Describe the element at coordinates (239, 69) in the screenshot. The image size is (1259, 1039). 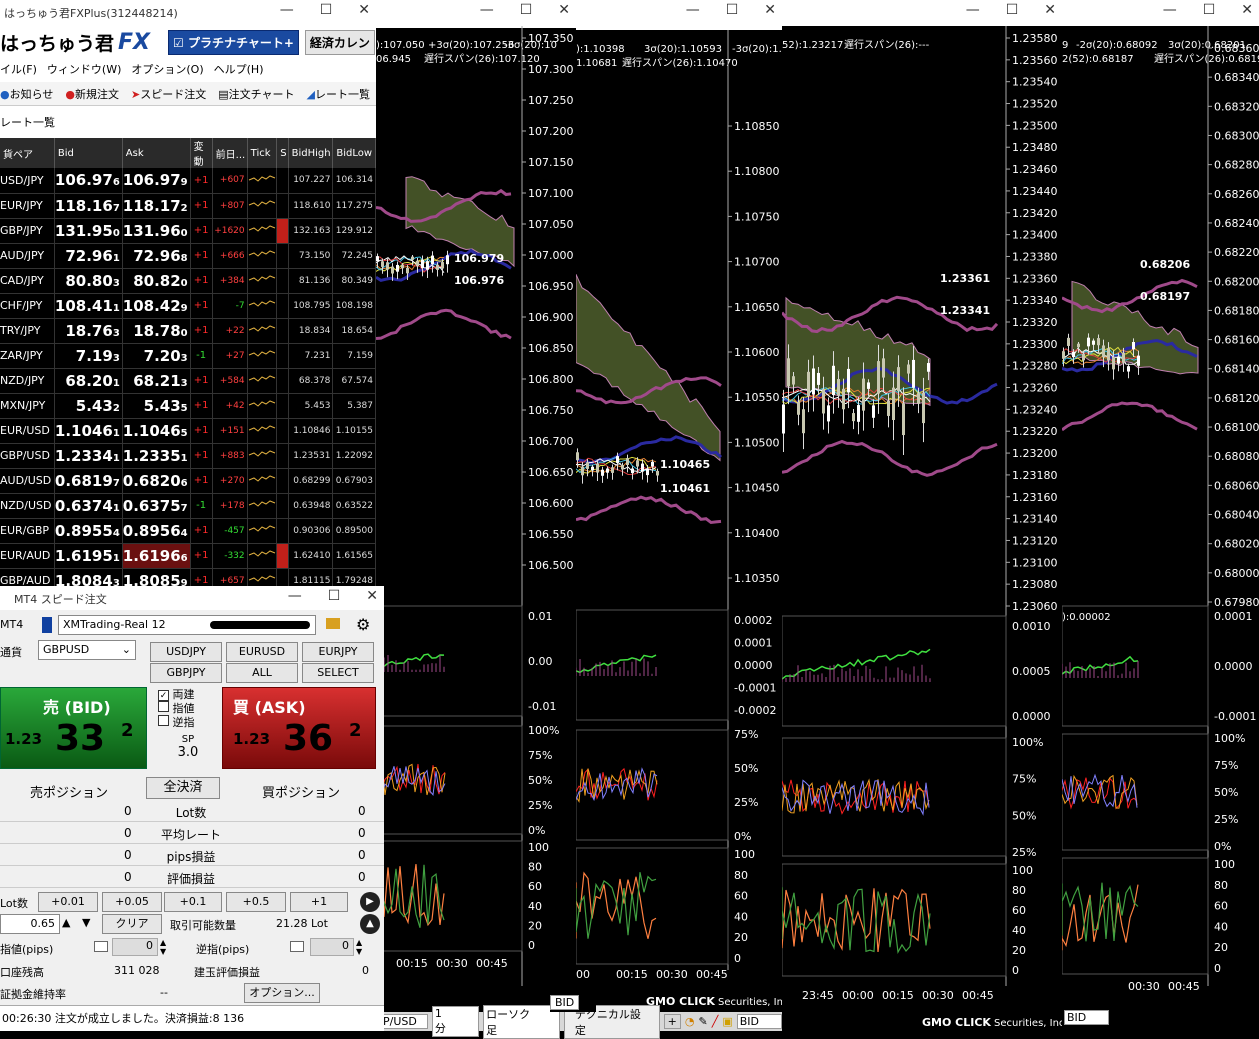
I see `menu-help: ヘルプ(H)` at that location.